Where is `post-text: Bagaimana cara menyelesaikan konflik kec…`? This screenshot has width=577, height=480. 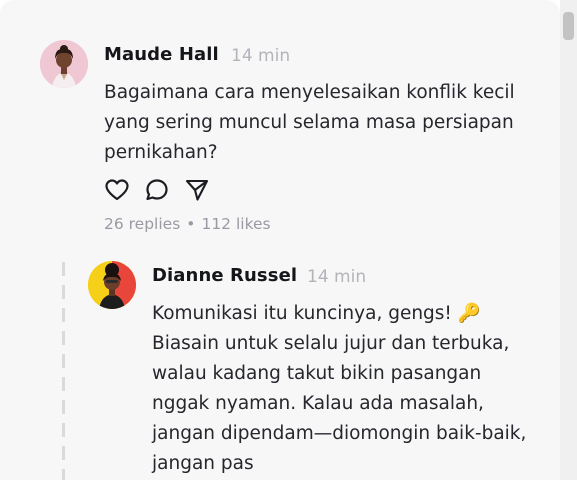 post-text: Bagaimana cara menyelesaikan konflik kec… is located at coordinates (309, 122).